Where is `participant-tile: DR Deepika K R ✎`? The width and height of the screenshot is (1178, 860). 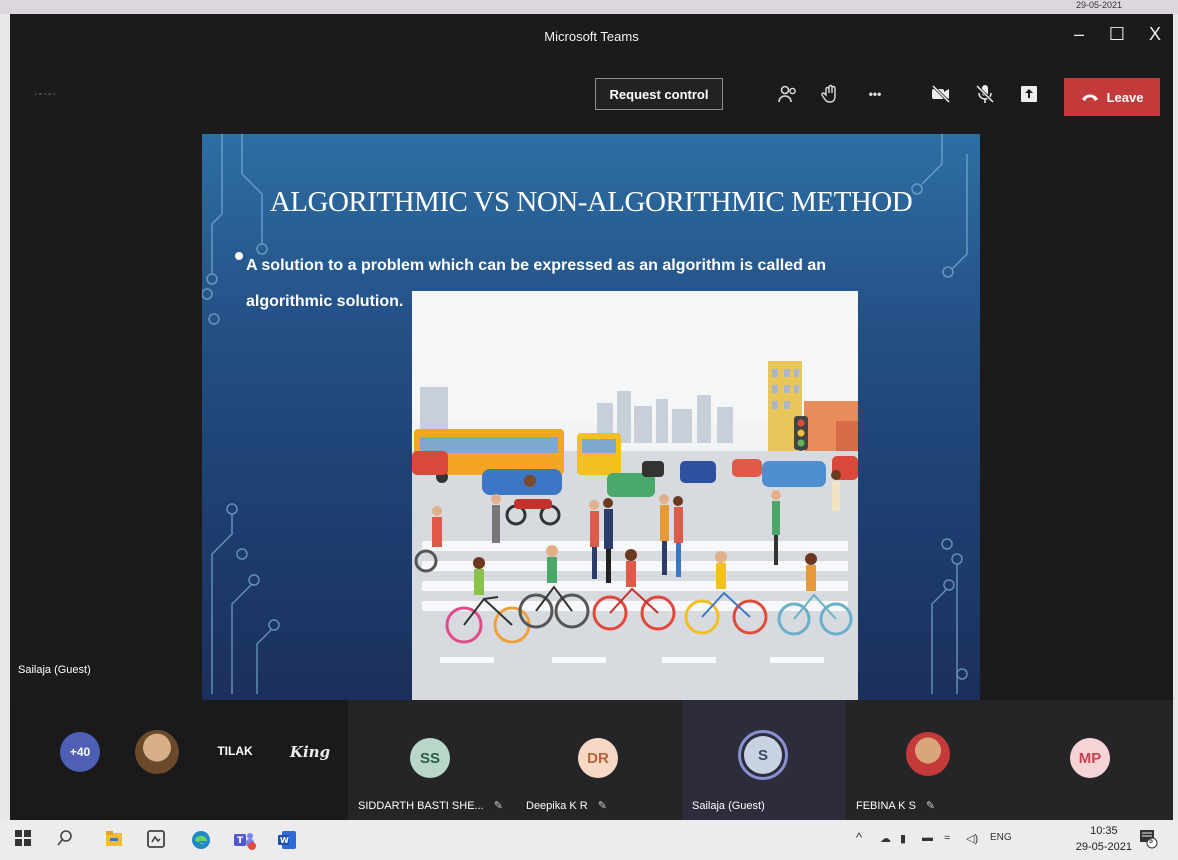
participant-tile: DR Deepika K R ✎ is located at coordinates (599, 760).